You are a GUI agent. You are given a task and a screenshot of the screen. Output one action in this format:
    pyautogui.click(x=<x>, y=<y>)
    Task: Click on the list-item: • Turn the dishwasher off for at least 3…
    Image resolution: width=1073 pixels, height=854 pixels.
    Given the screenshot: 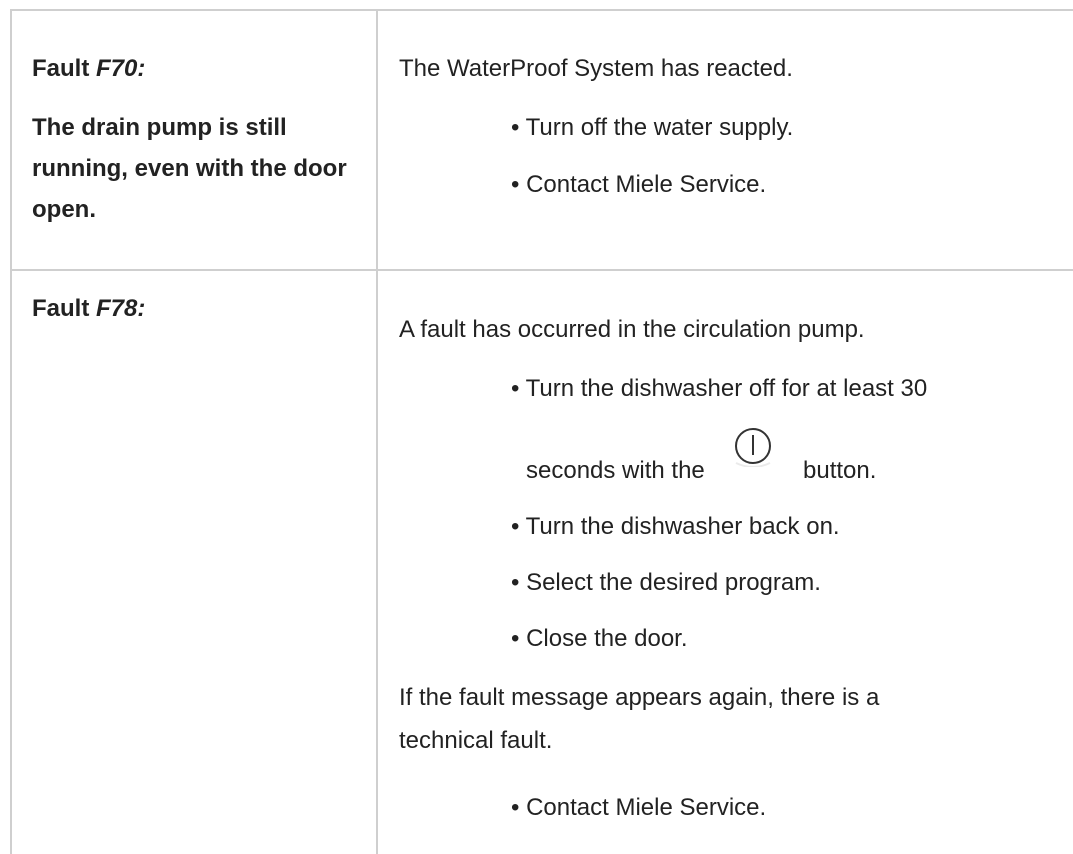 What is the action you would take?
    pyautogui.click(x=719, y=388)
    